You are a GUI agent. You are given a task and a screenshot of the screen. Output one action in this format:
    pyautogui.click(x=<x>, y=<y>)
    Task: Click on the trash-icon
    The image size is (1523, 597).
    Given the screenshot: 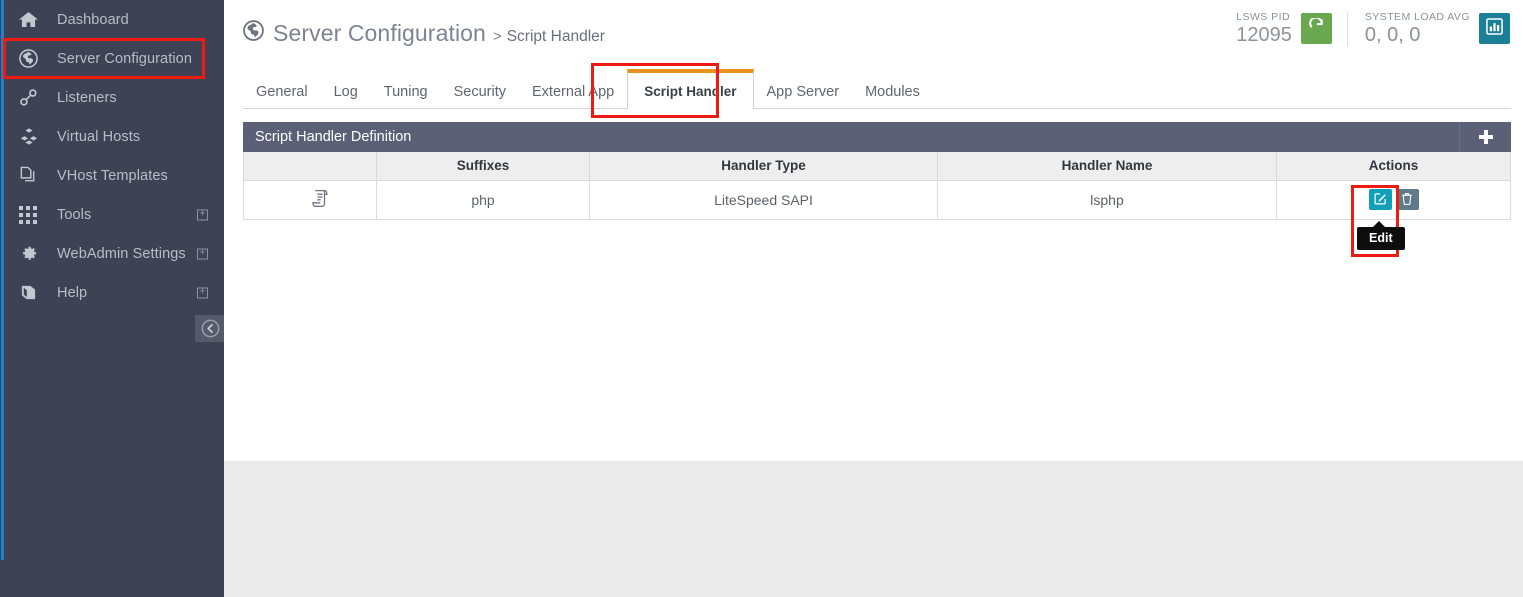 What is the action you would take?
    pyautogui.click(x=1407, y=200)
    